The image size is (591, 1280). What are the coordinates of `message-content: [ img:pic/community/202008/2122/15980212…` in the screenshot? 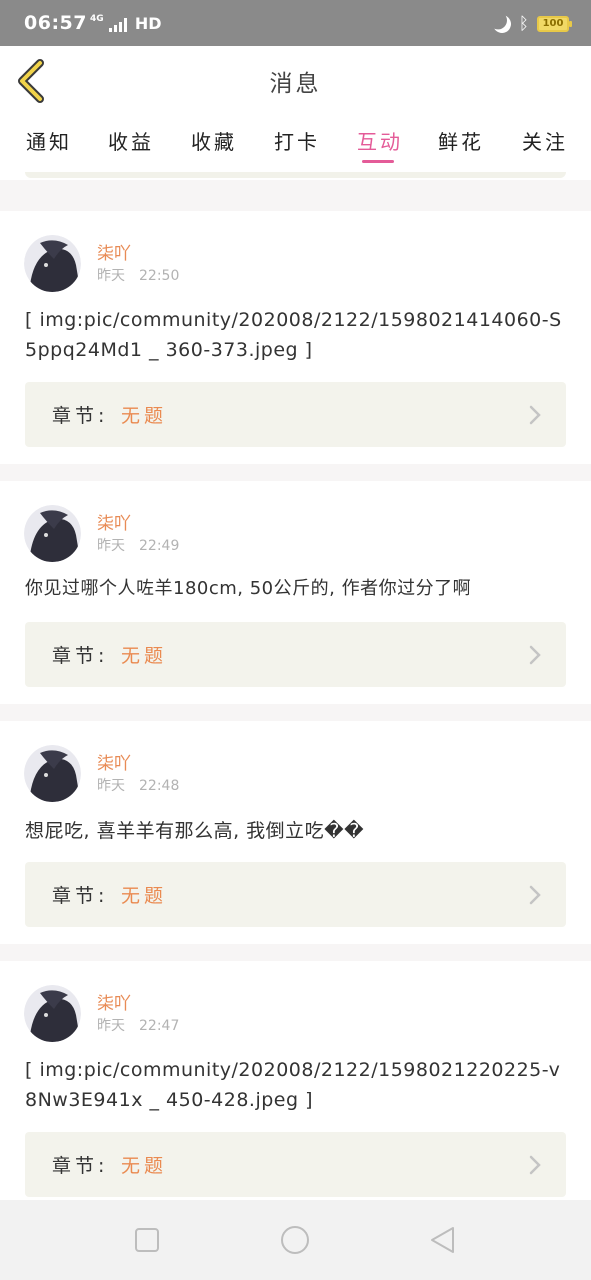 It's located at (293, 1085).